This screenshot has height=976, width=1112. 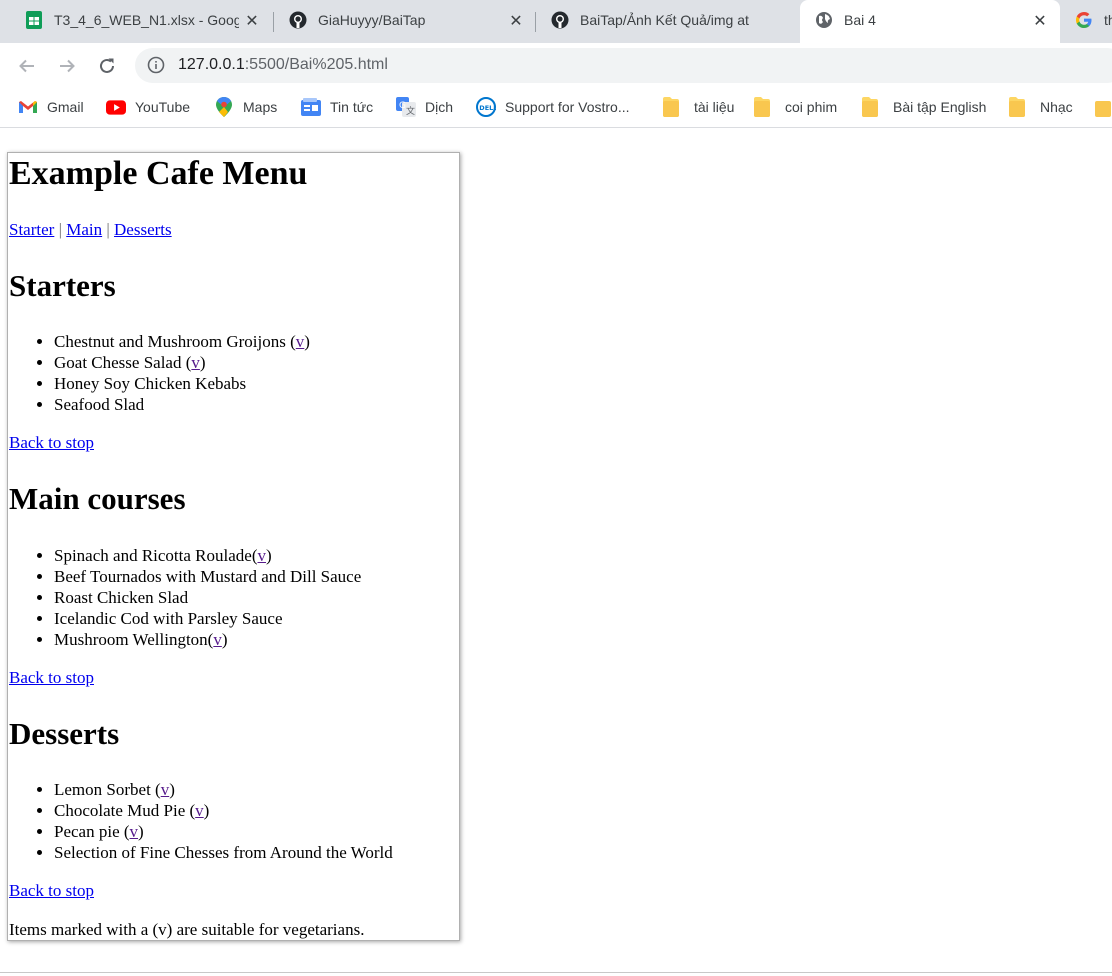 What do you see at coordinates (486, 107) in the screenshot?
I see `dell-icon: DELL` at bounding box center [486, 107].